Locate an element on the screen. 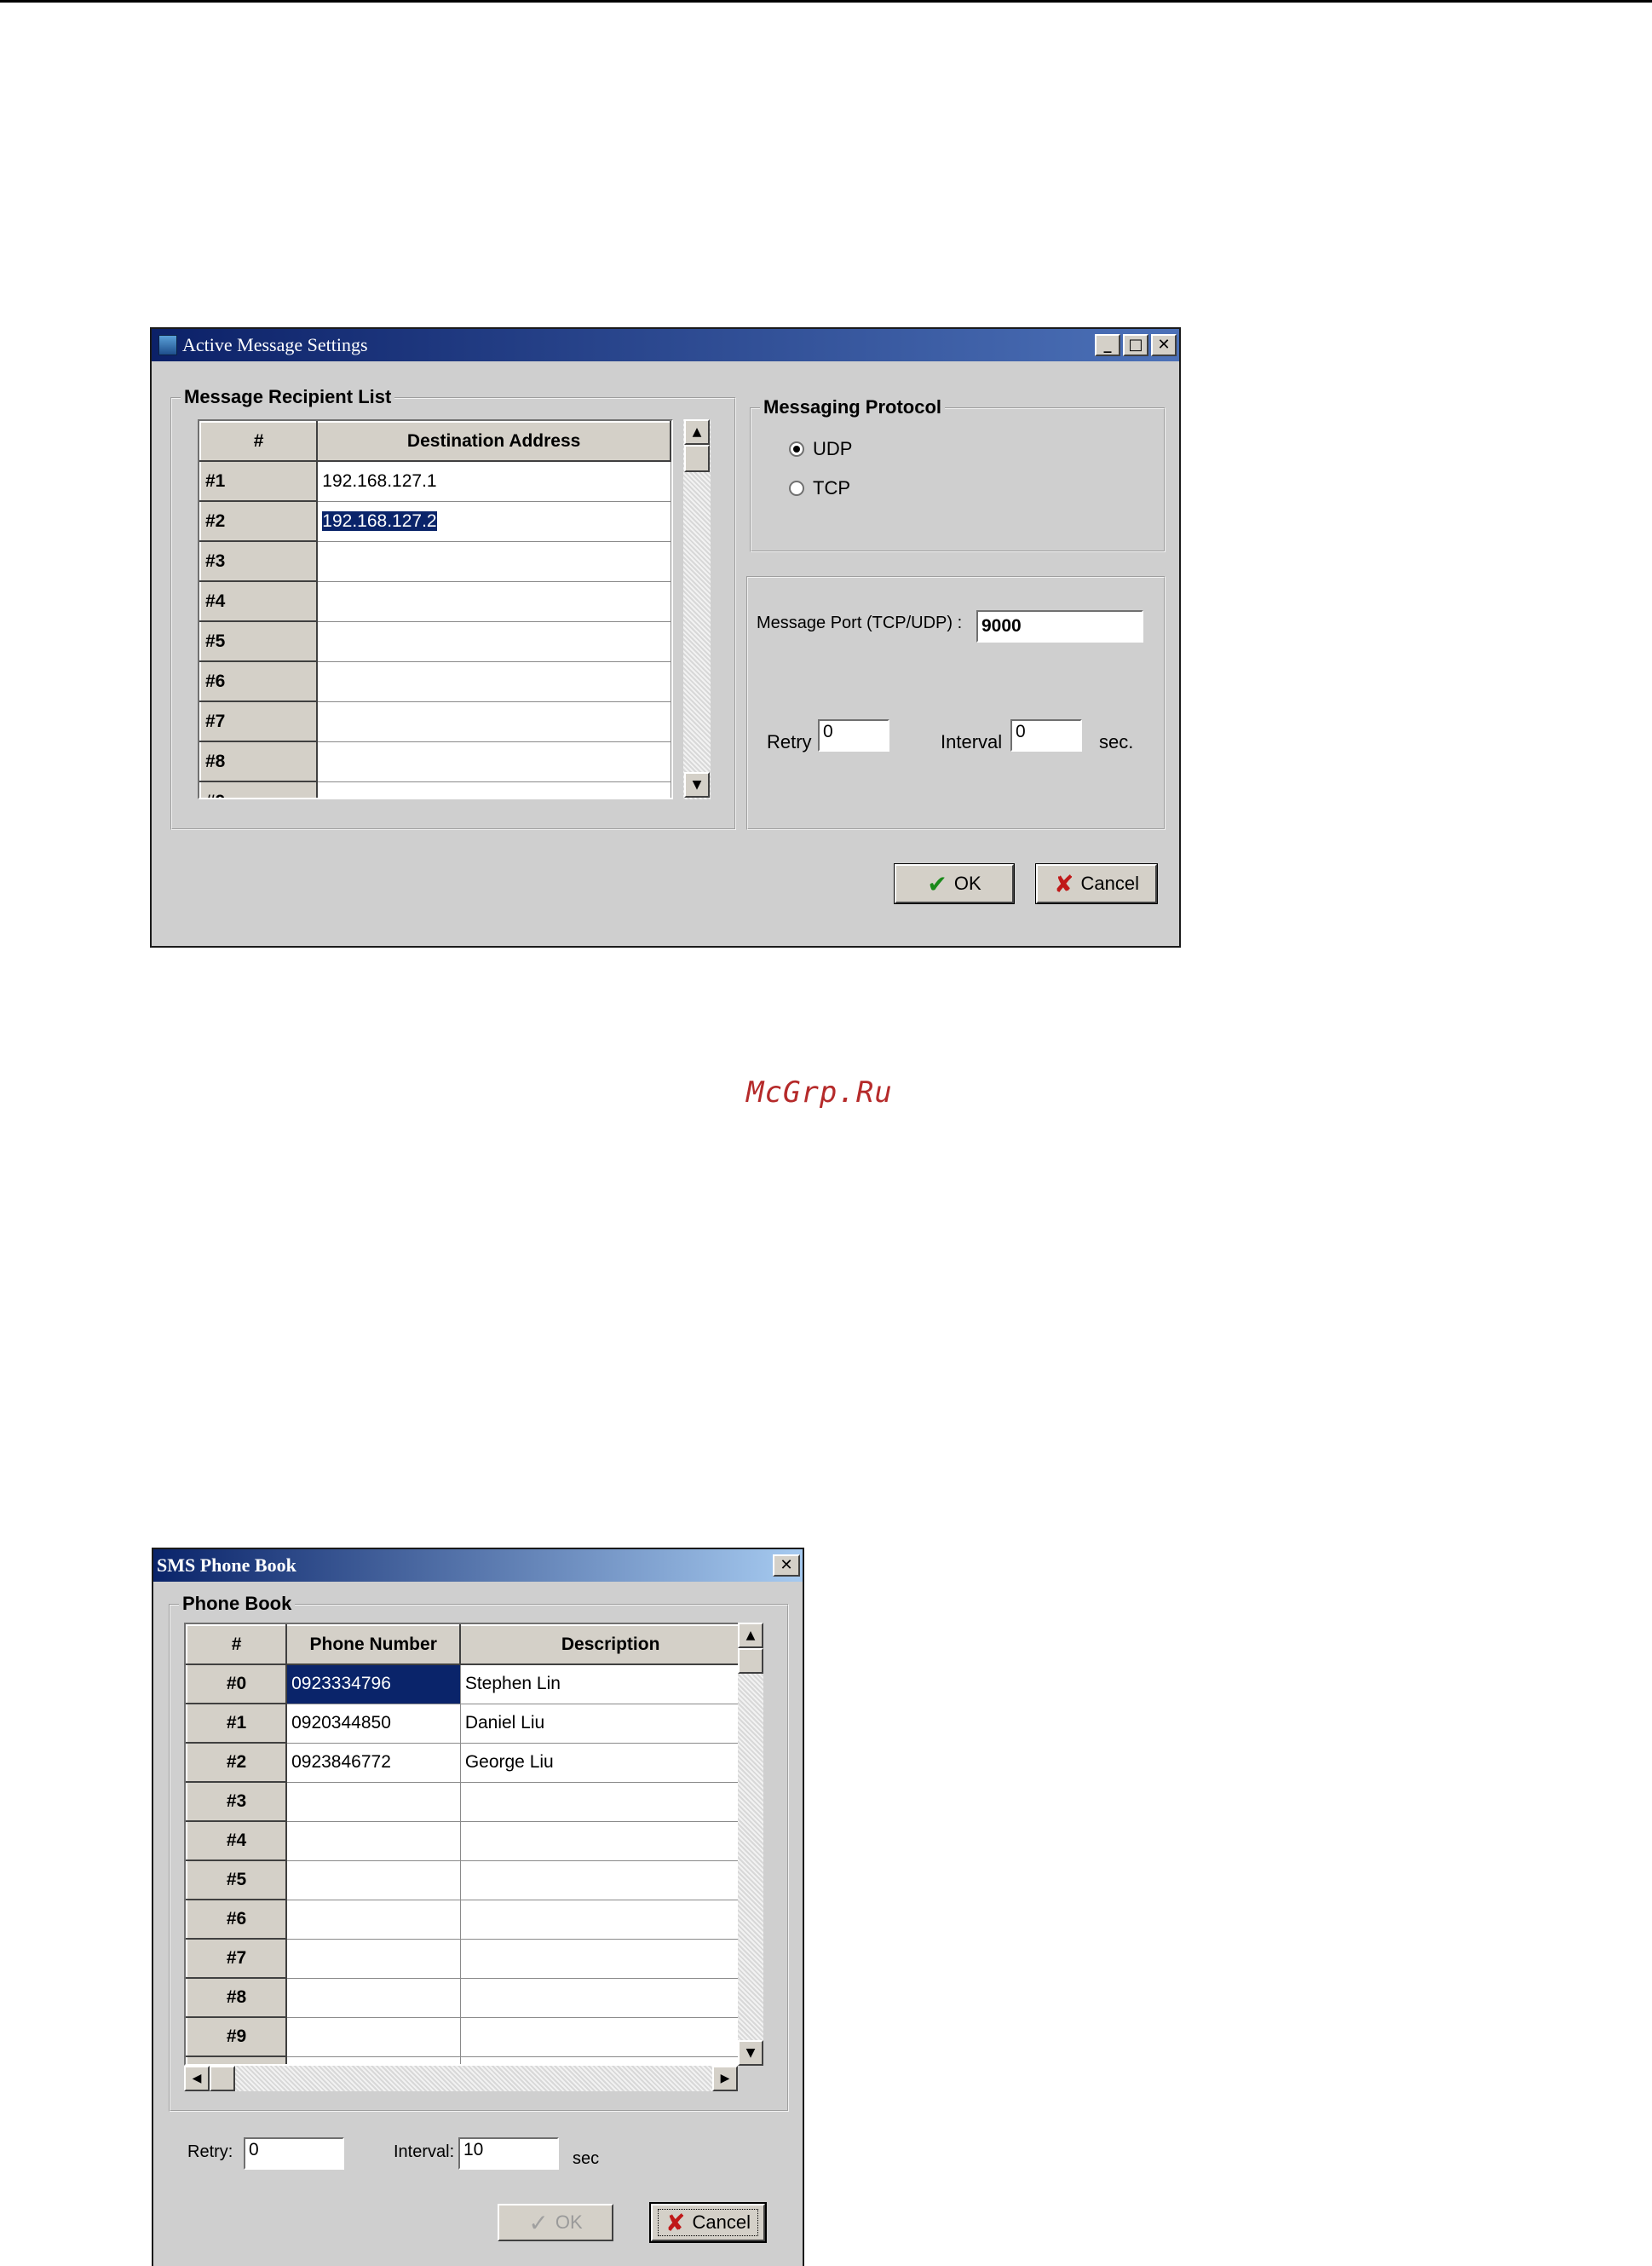 This screenshot has width=1652, height=2266. description-cell: George Liu is located at coordinates (610, 1763).